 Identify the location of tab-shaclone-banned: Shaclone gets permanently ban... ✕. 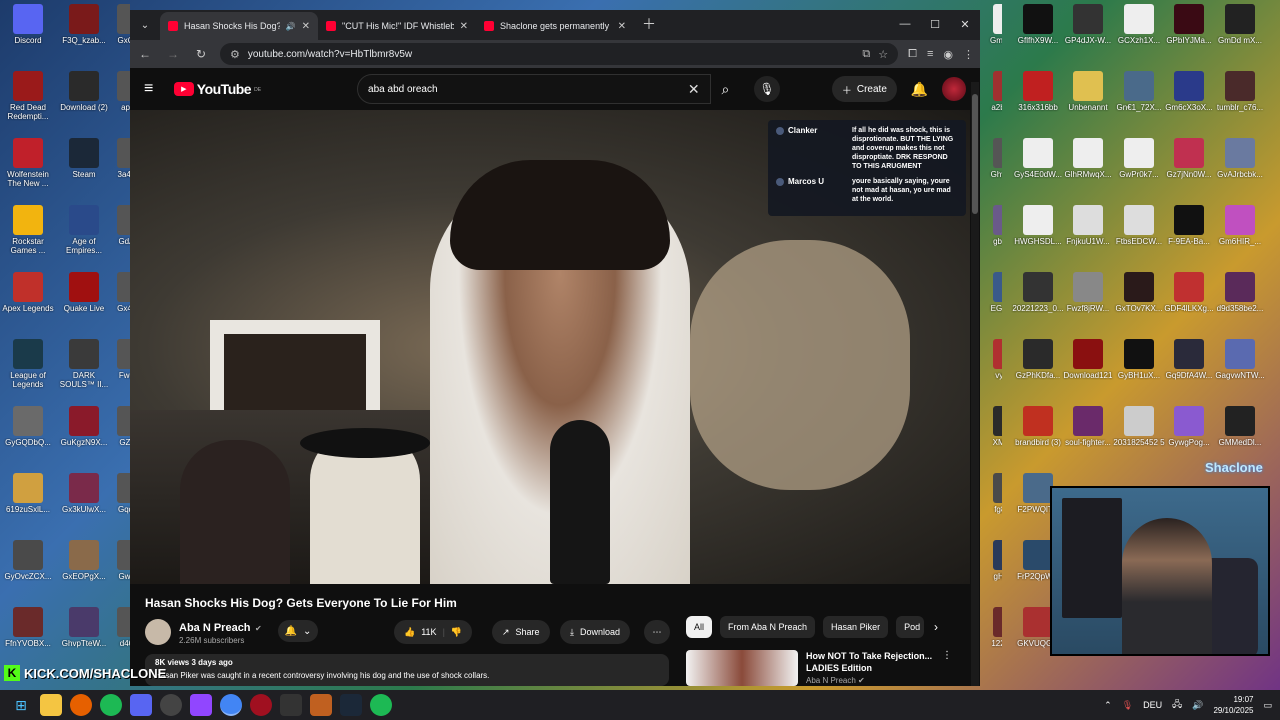
(555, 26).